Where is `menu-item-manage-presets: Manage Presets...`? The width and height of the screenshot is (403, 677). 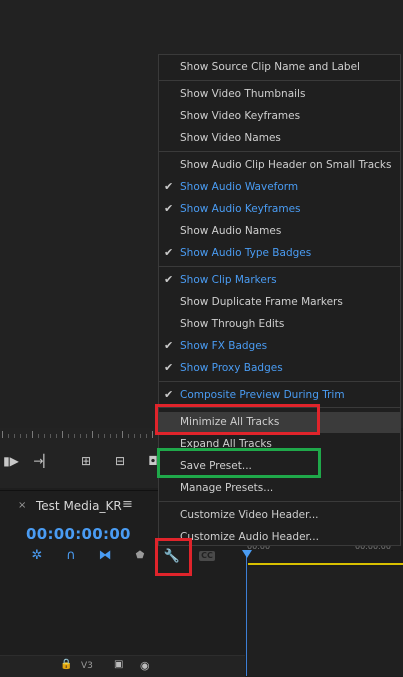 menu-item-manage-presets: Manage Presets... is located at coordinates (279, 488).